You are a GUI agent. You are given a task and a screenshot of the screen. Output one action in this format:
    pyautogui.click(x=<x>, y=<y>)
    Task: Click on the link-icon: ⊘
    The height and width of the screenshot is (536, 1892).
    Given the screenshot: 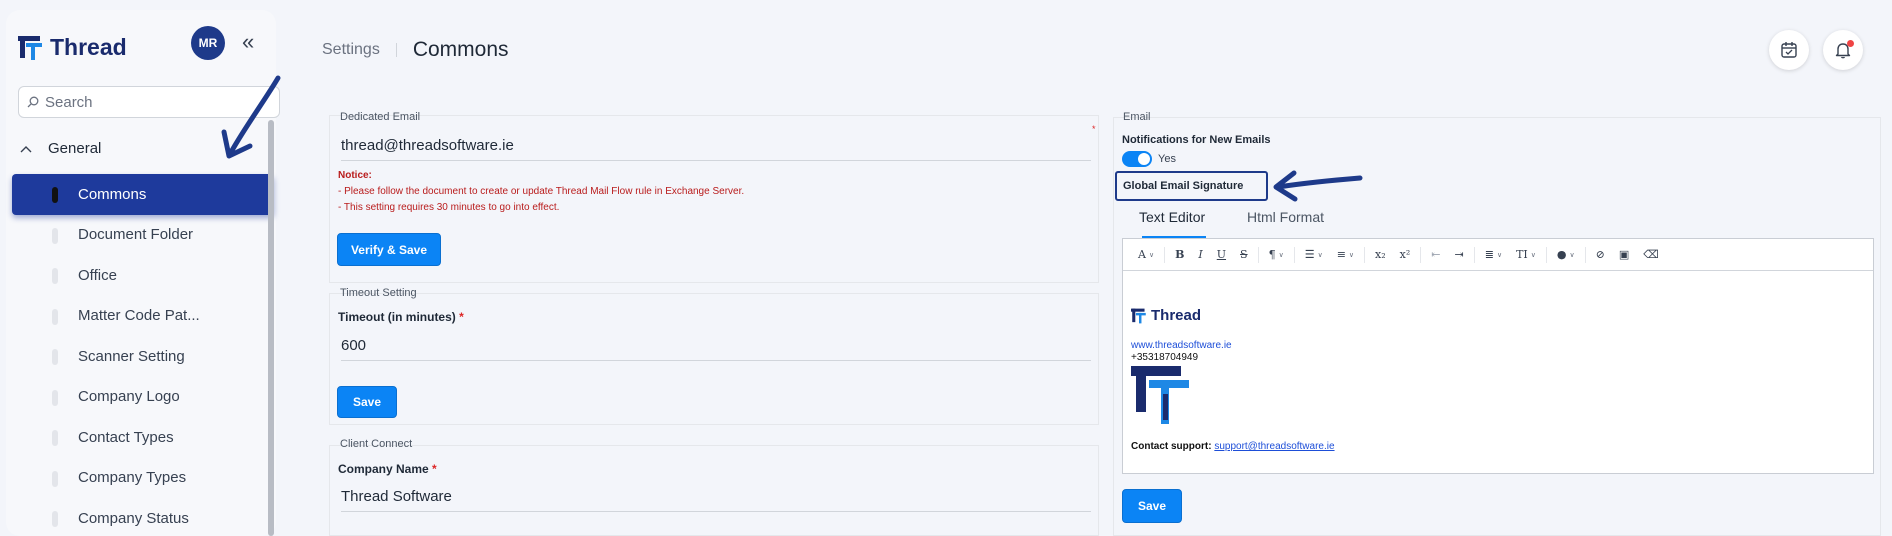 What is the action you would take?
    pyautogui.click(x=1600, y=254)
    